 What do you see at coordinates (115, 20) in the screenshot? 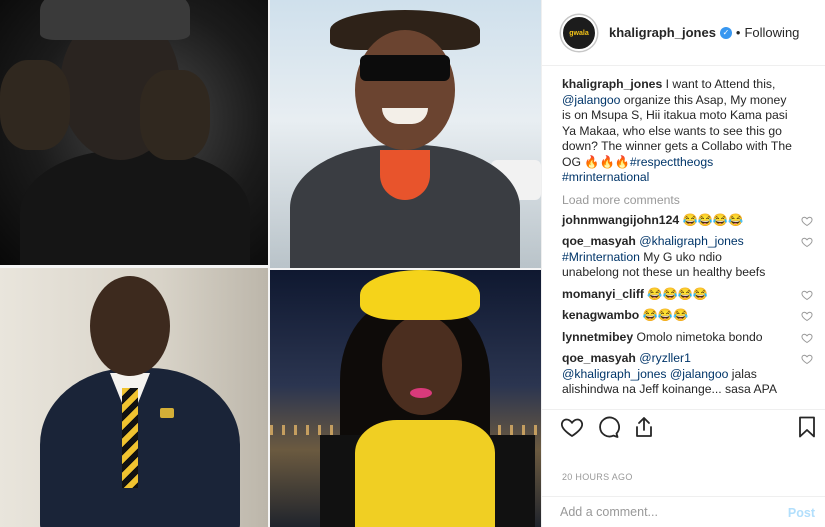
I see `figure-cap` at bounding box center [115, 20].